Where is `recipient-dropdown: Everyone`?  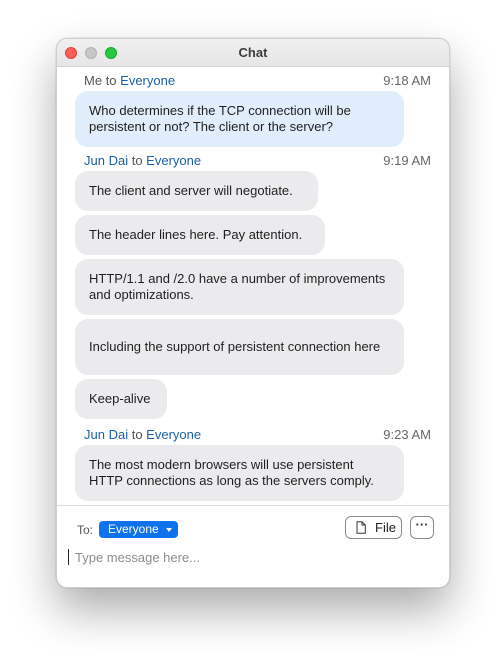 recipient-dropdown: Everyone is located at coordinates (138, 529).